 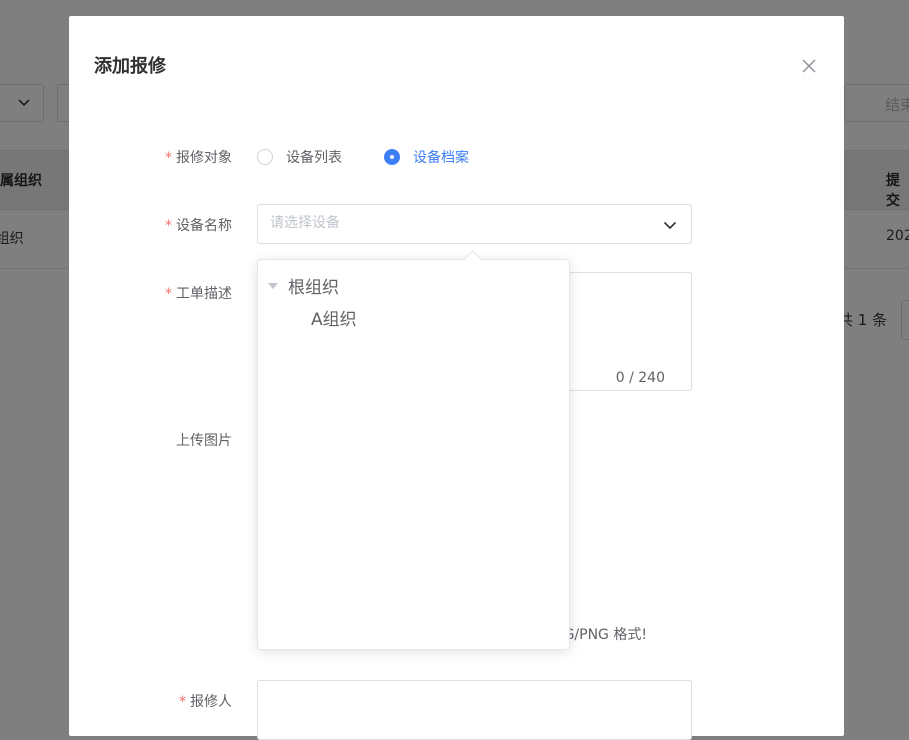 What do you see at coordinates (474, 710) in the screenshot?
I see `reporter-input` at bounding box center [474, 710].